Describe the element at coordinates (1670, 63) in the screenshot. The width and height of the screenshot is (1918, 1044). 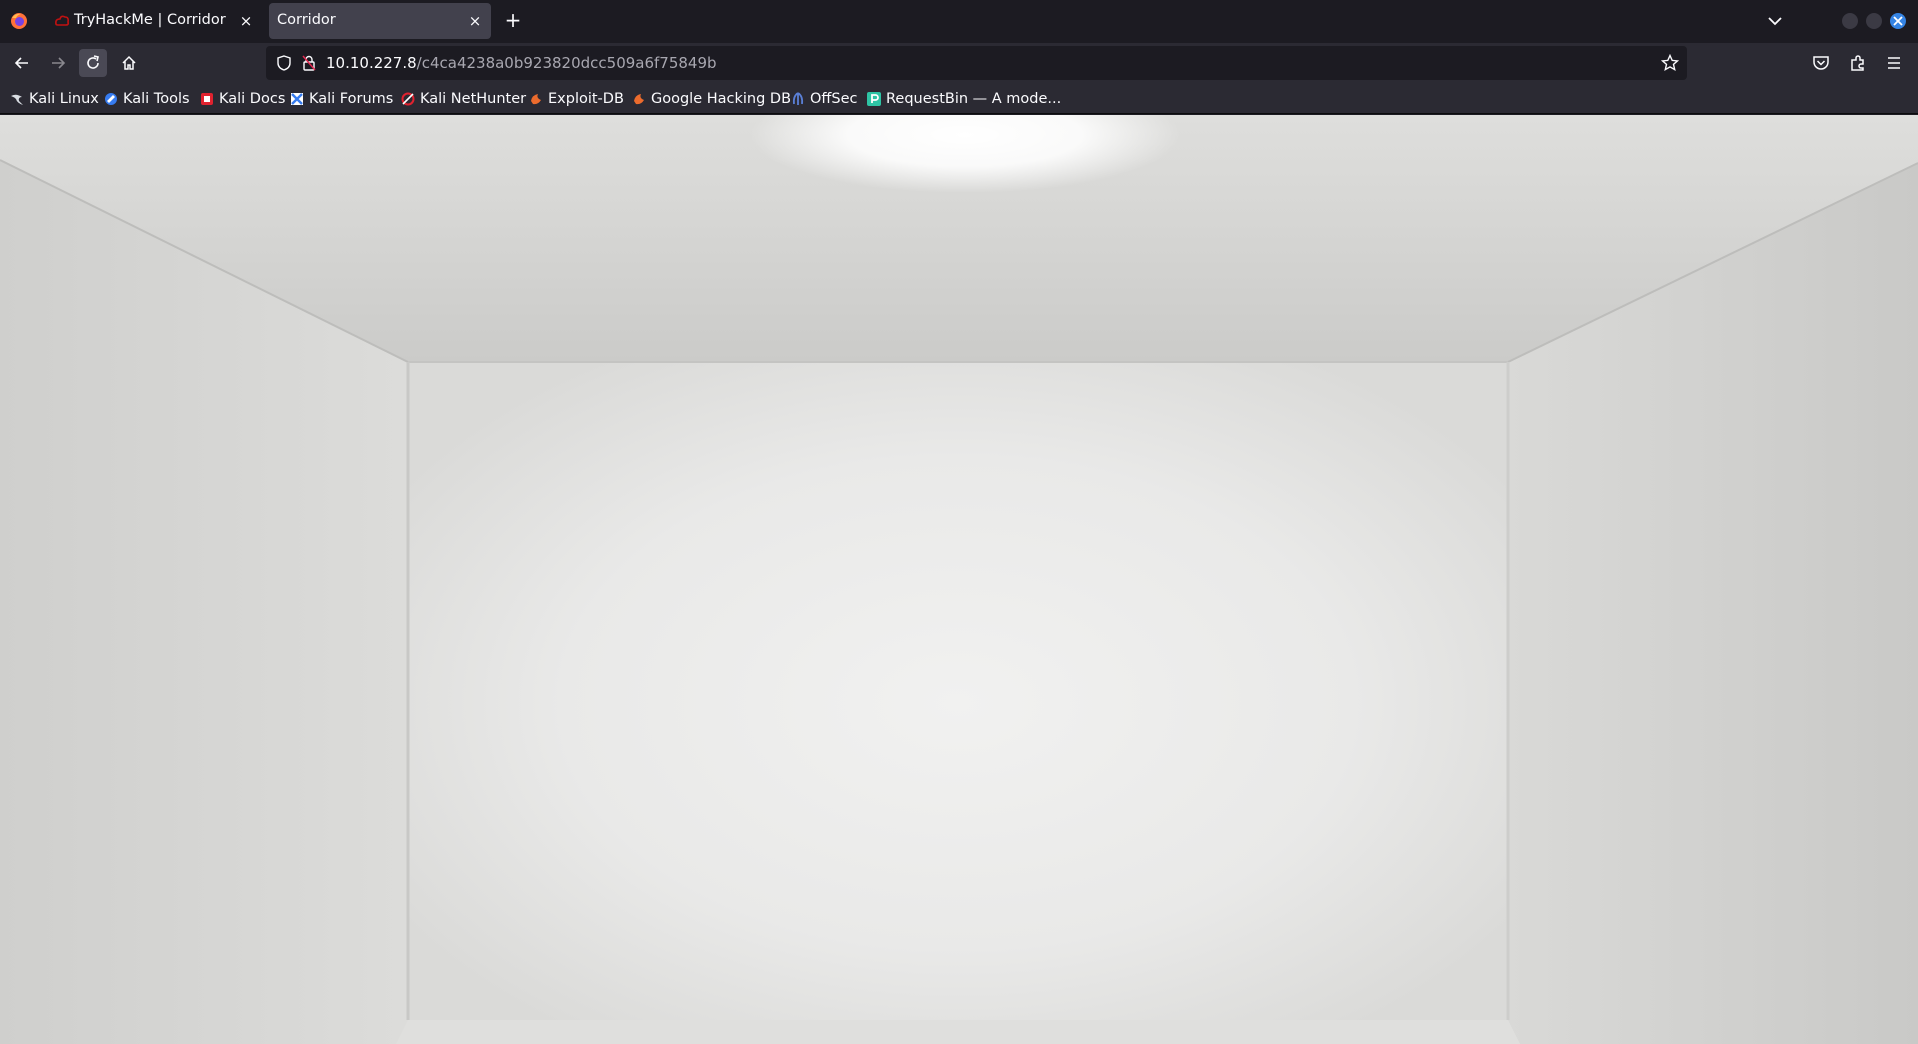
I see `star-icon` at that location.